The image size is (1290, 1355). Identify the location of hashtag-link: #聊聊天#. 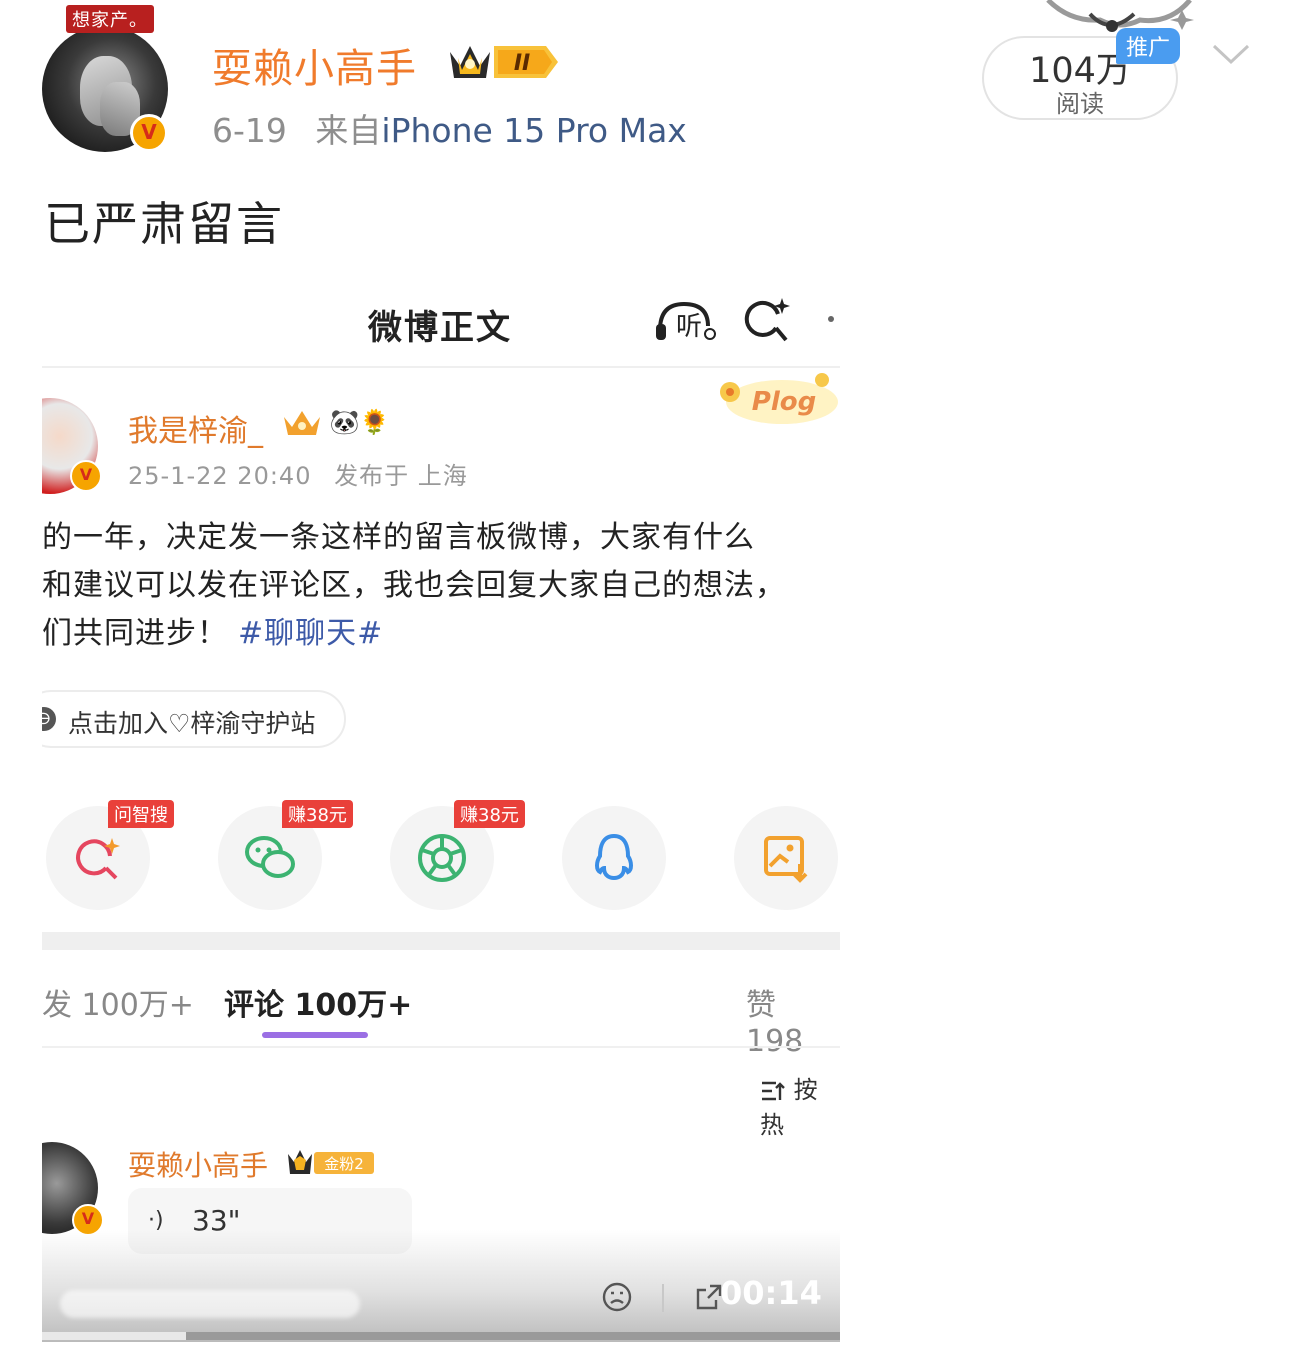
(310, 633).